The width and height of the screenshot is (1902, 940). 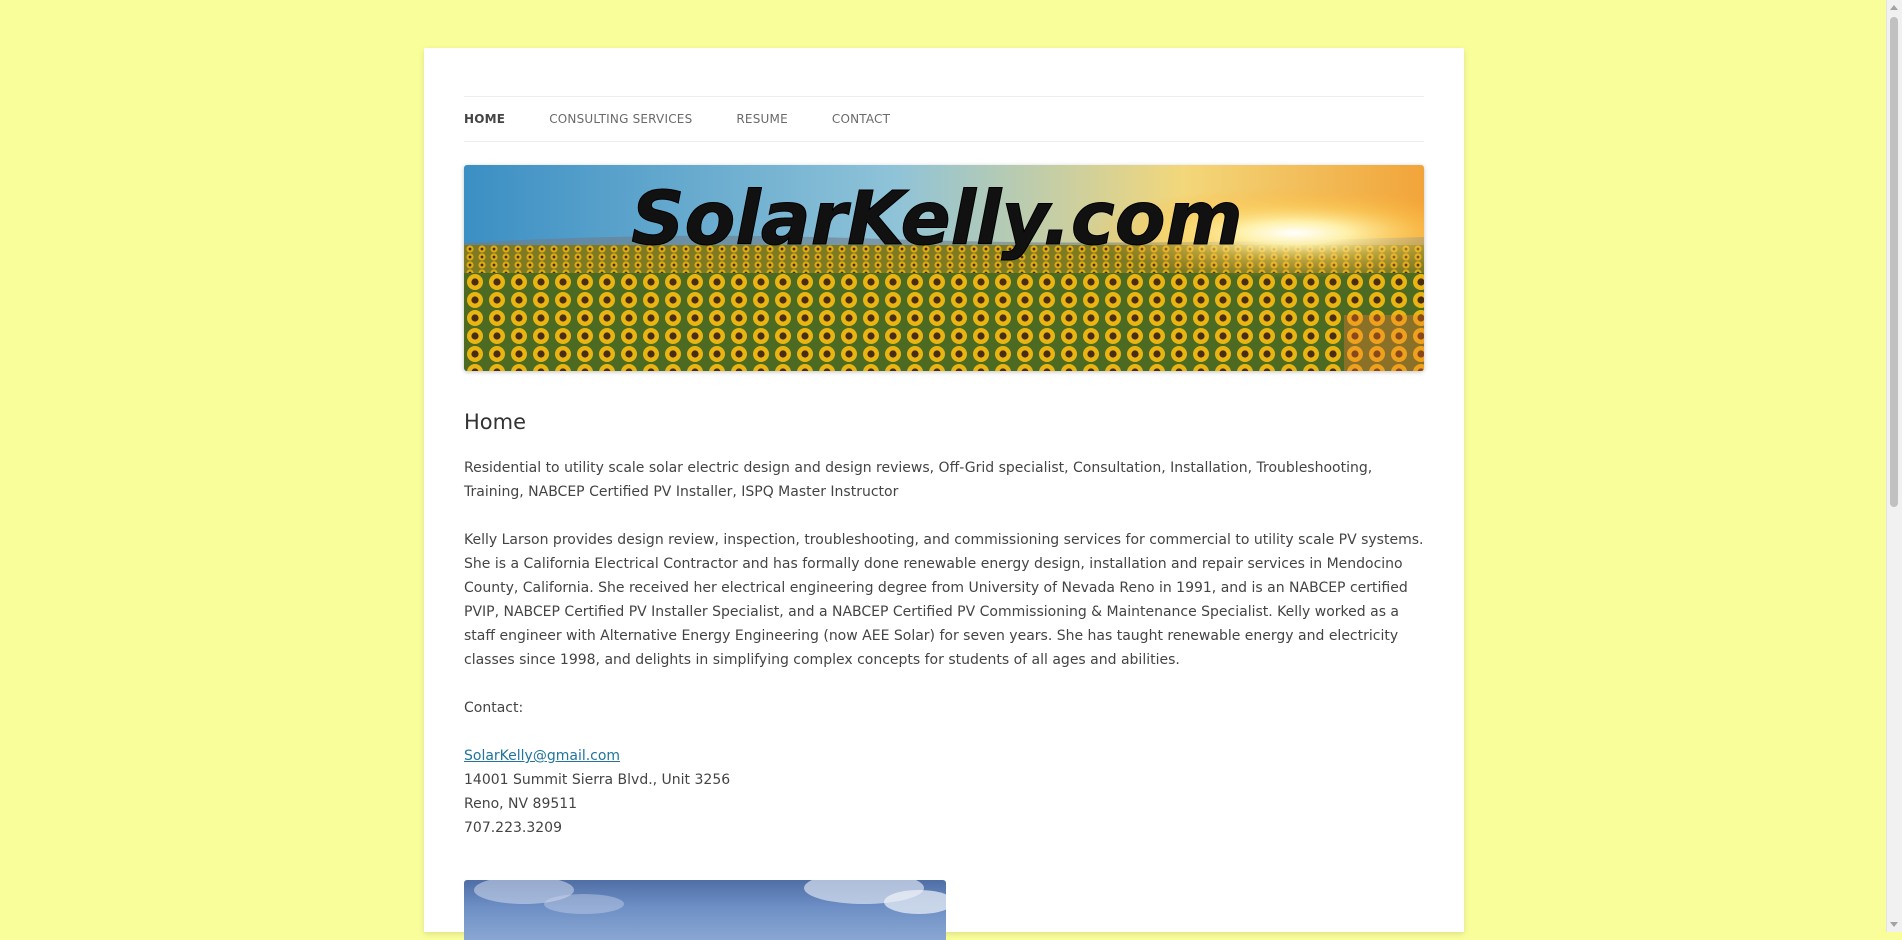 What do you see at coordinates (597, 780) in the screenshot?
I see `address-line-1: 14001 Summit Sierra Blvd., Unit 3256` at bounding box center [597, 780].